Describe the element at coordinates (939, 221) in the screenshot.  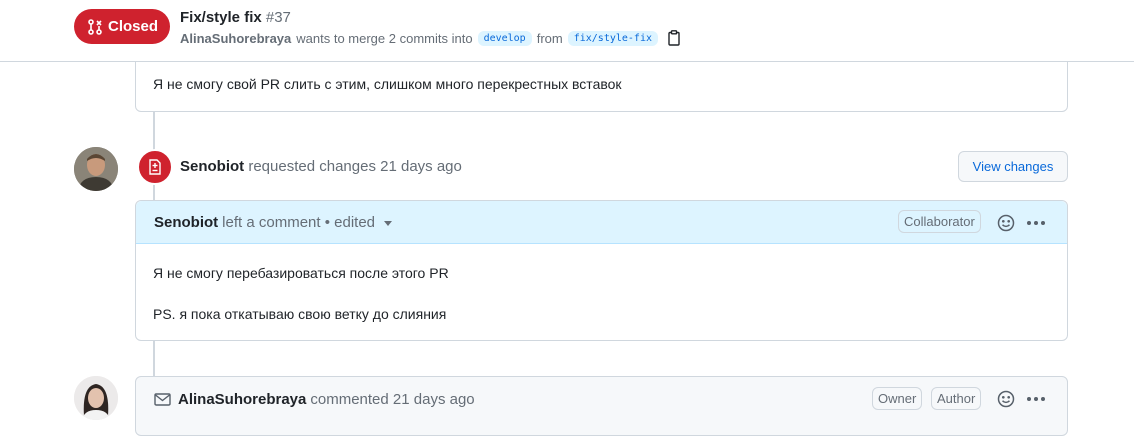
I see `collaborator-badge: Collaborator` at that location.